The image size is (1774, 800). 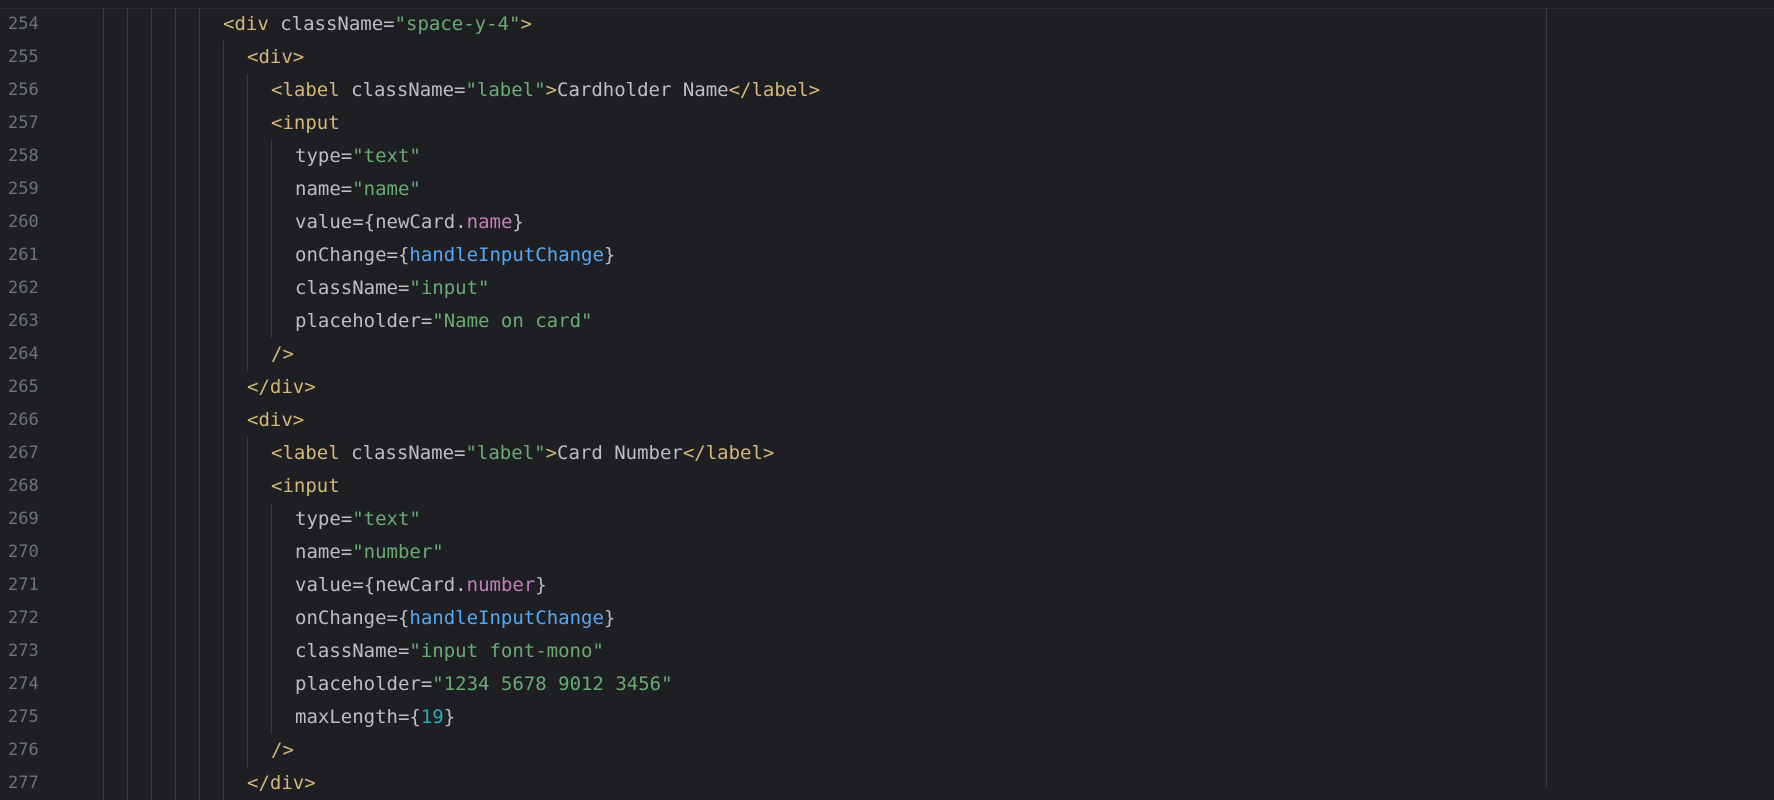 I want to click on line-number: 263, so click(x=28, y=321).